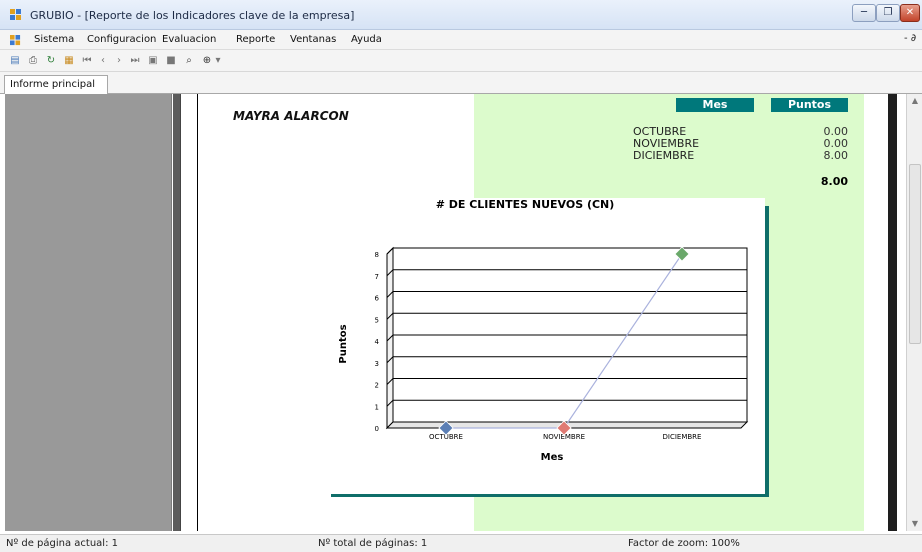  I want to click on total-pages-status: Nº total de páginas: 1, so click(373, 543).